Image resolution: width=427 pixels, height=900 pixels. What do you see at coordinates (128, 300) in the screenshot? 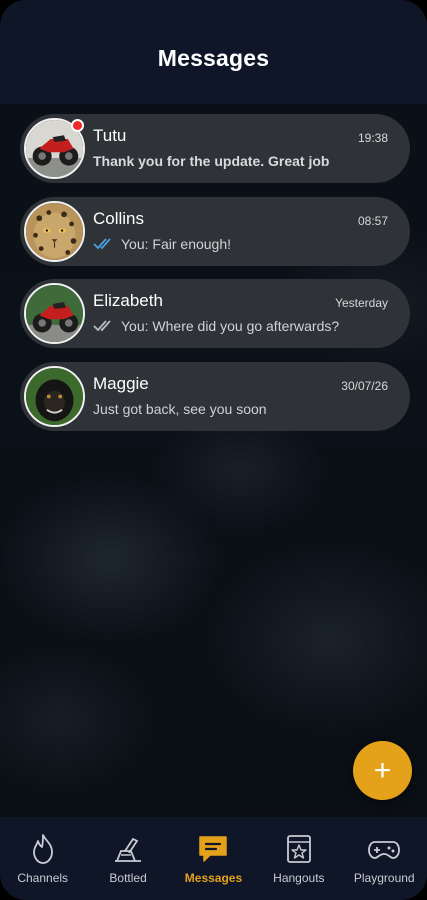
I see `contact-name: Elizabeth` at bounding box center [128, 300].